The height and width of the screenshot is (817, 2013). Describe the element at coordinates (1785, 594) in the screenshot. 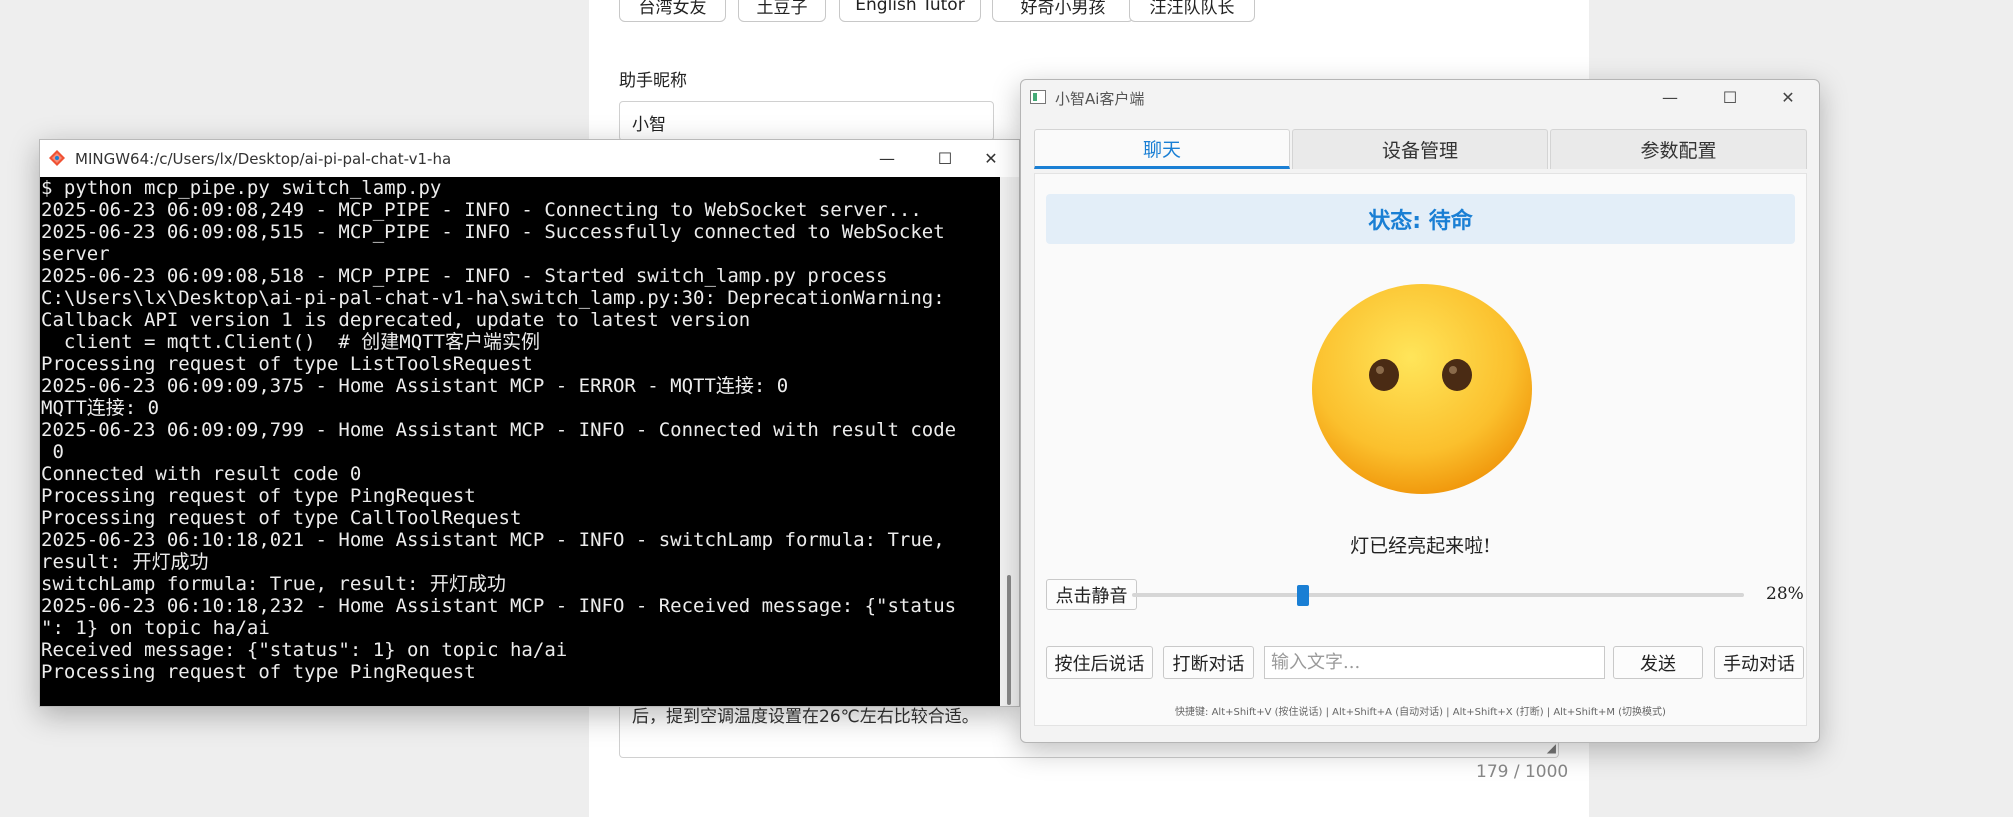

I see `volume-label: 28%` at that location.